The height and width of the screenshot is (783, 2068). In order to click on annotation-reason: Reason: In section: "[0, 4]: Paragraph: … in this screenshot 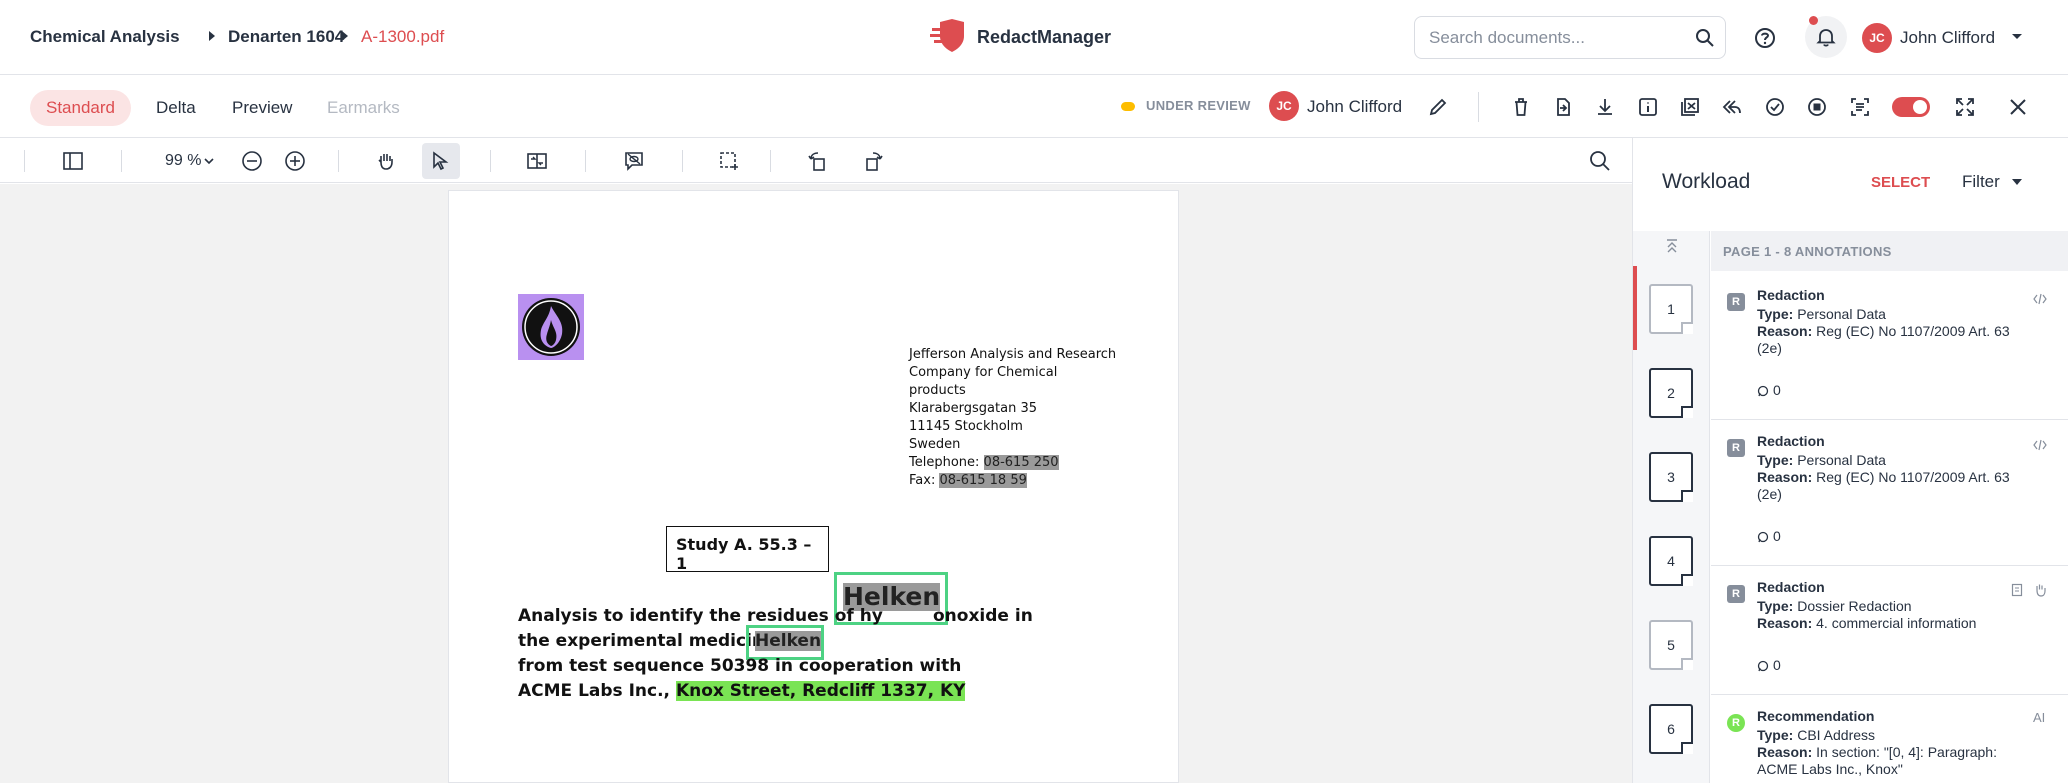, I will do `click(1892, 761)`.